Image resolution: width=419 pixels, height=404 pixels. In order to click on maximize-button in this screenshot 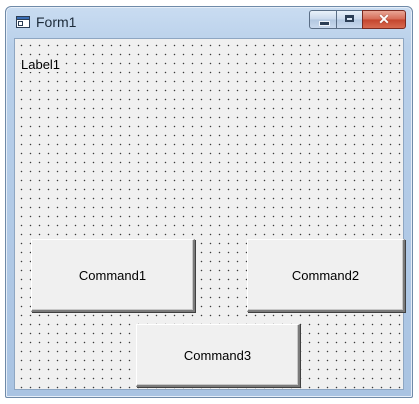, I will do `click(349, 19)`.